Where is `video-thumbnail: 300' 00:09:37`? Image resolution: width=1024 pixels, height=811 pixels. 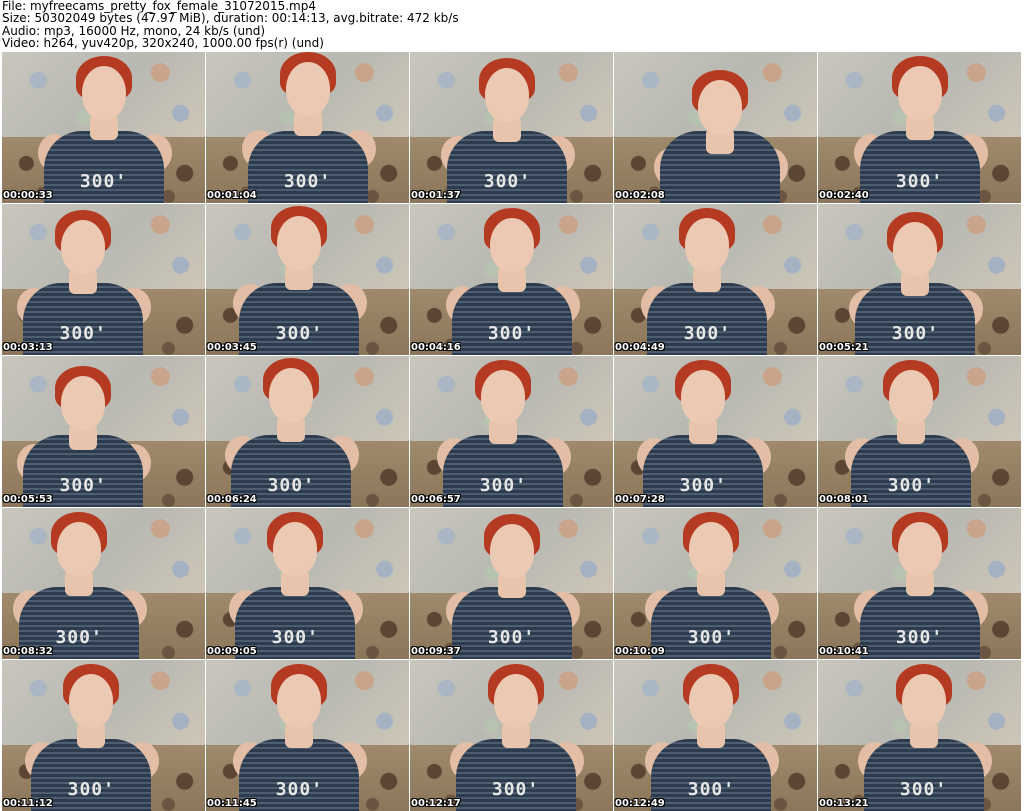
video-thumbnail: 300' 00:09:37 is located at coordinates (511, 583).